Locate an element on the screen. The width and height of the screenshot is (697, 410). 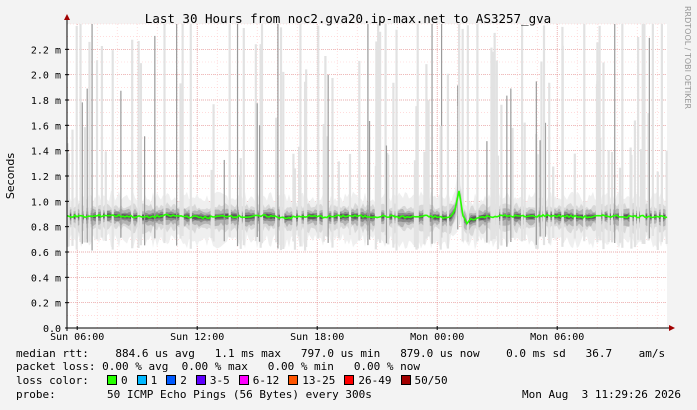
y-tick-label: 0.8 m is located at coordinates (46, 228).